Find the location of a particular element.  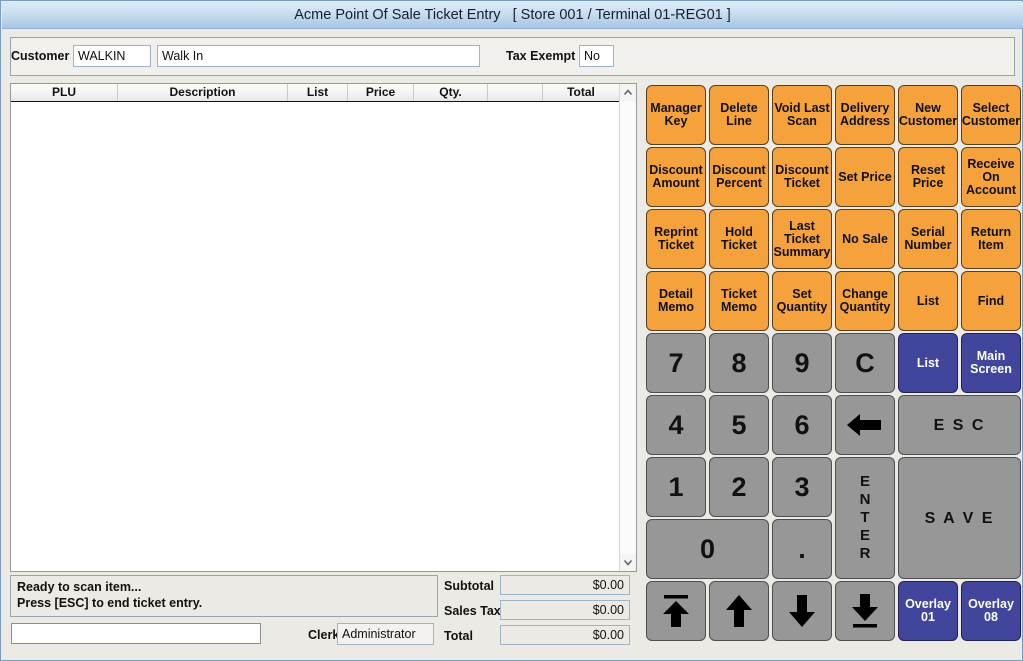

keypad-digit-2: 2 is located at coordinates (739, 487).